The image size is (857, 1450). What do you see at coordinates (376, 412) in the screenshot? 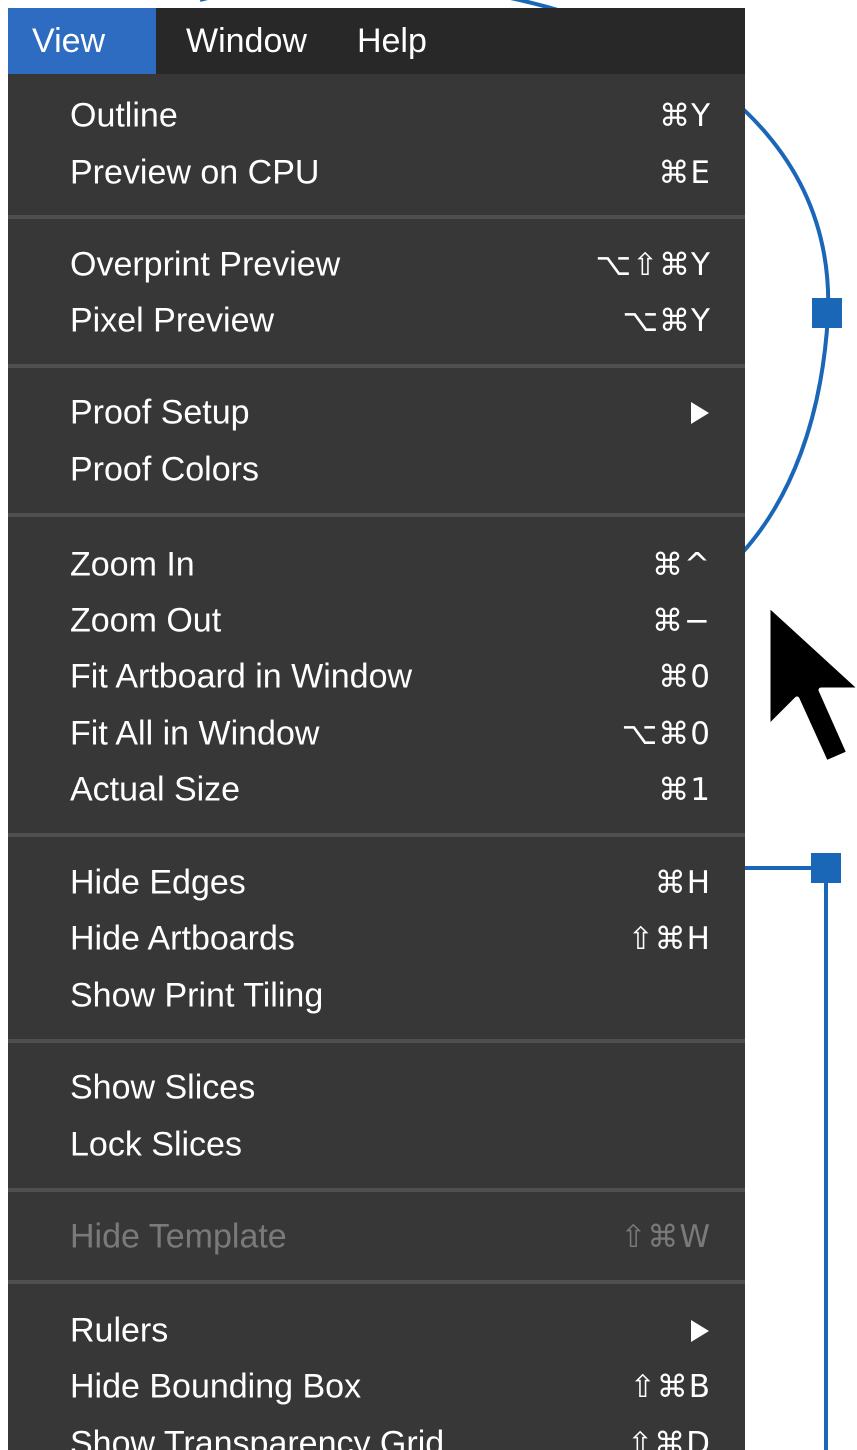
I see `menu-item-proof-setup: Proof Setup` at bounding box center [376, 412].